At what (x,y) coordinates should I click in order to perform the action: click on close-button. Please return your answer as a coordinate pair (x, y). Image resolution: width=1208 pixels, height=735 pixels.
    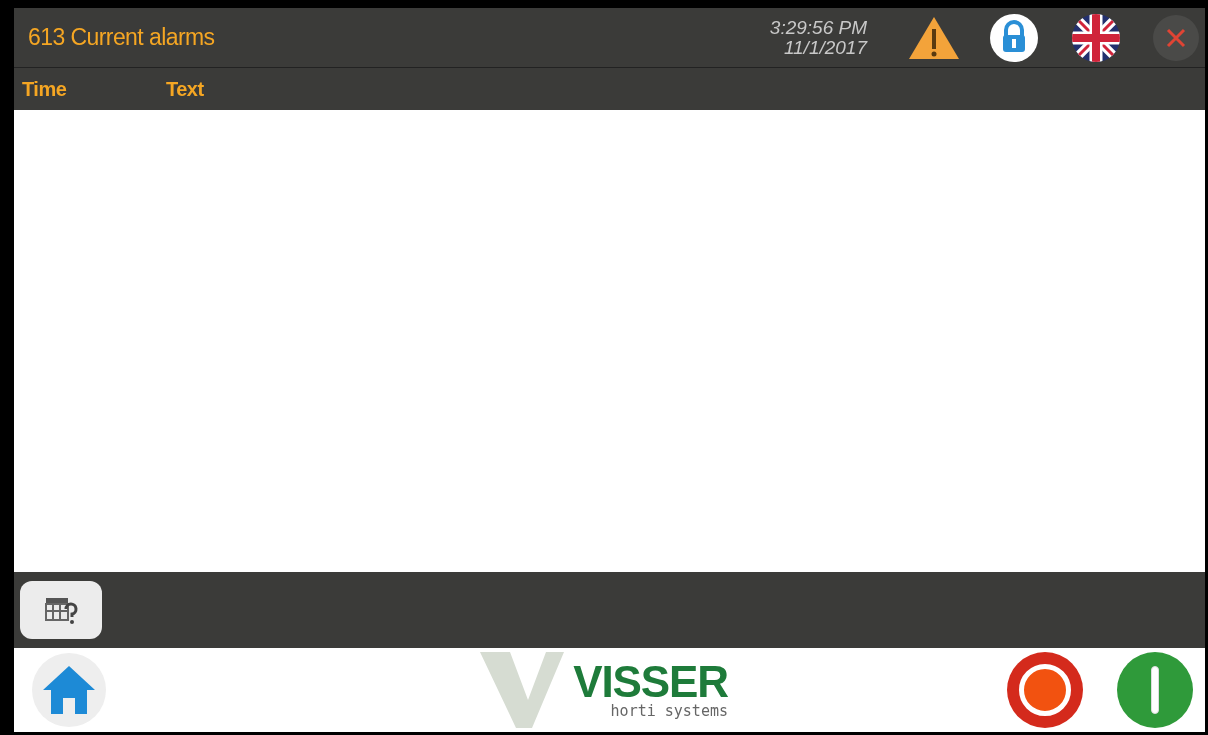
    Looking at the image, I should click on (1176, 37).